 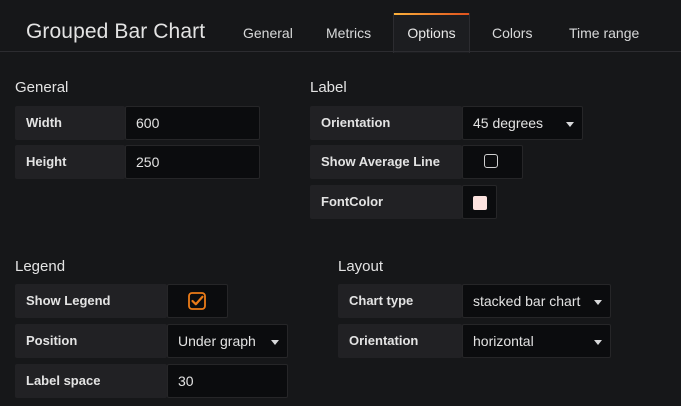 I want to click on show-average-line-label: Show Average Line, so click(x=386, y=162).